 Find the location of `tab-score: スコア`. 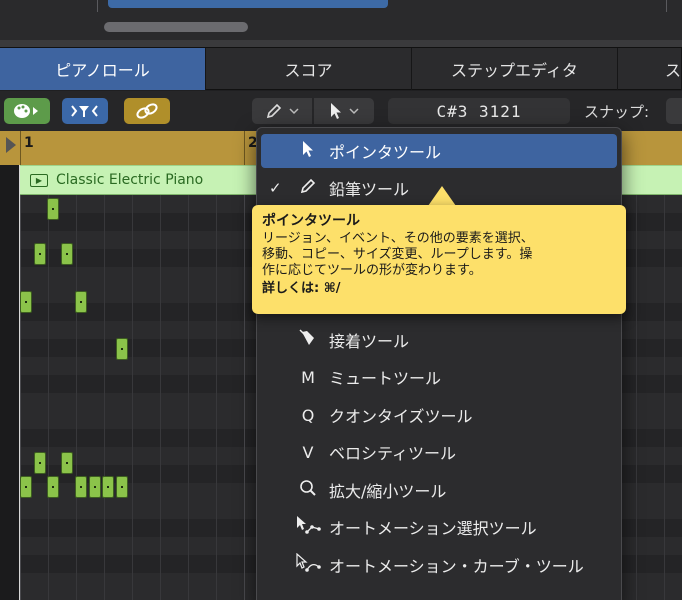

tab-score: スコア is located at coordinates (309, 69).